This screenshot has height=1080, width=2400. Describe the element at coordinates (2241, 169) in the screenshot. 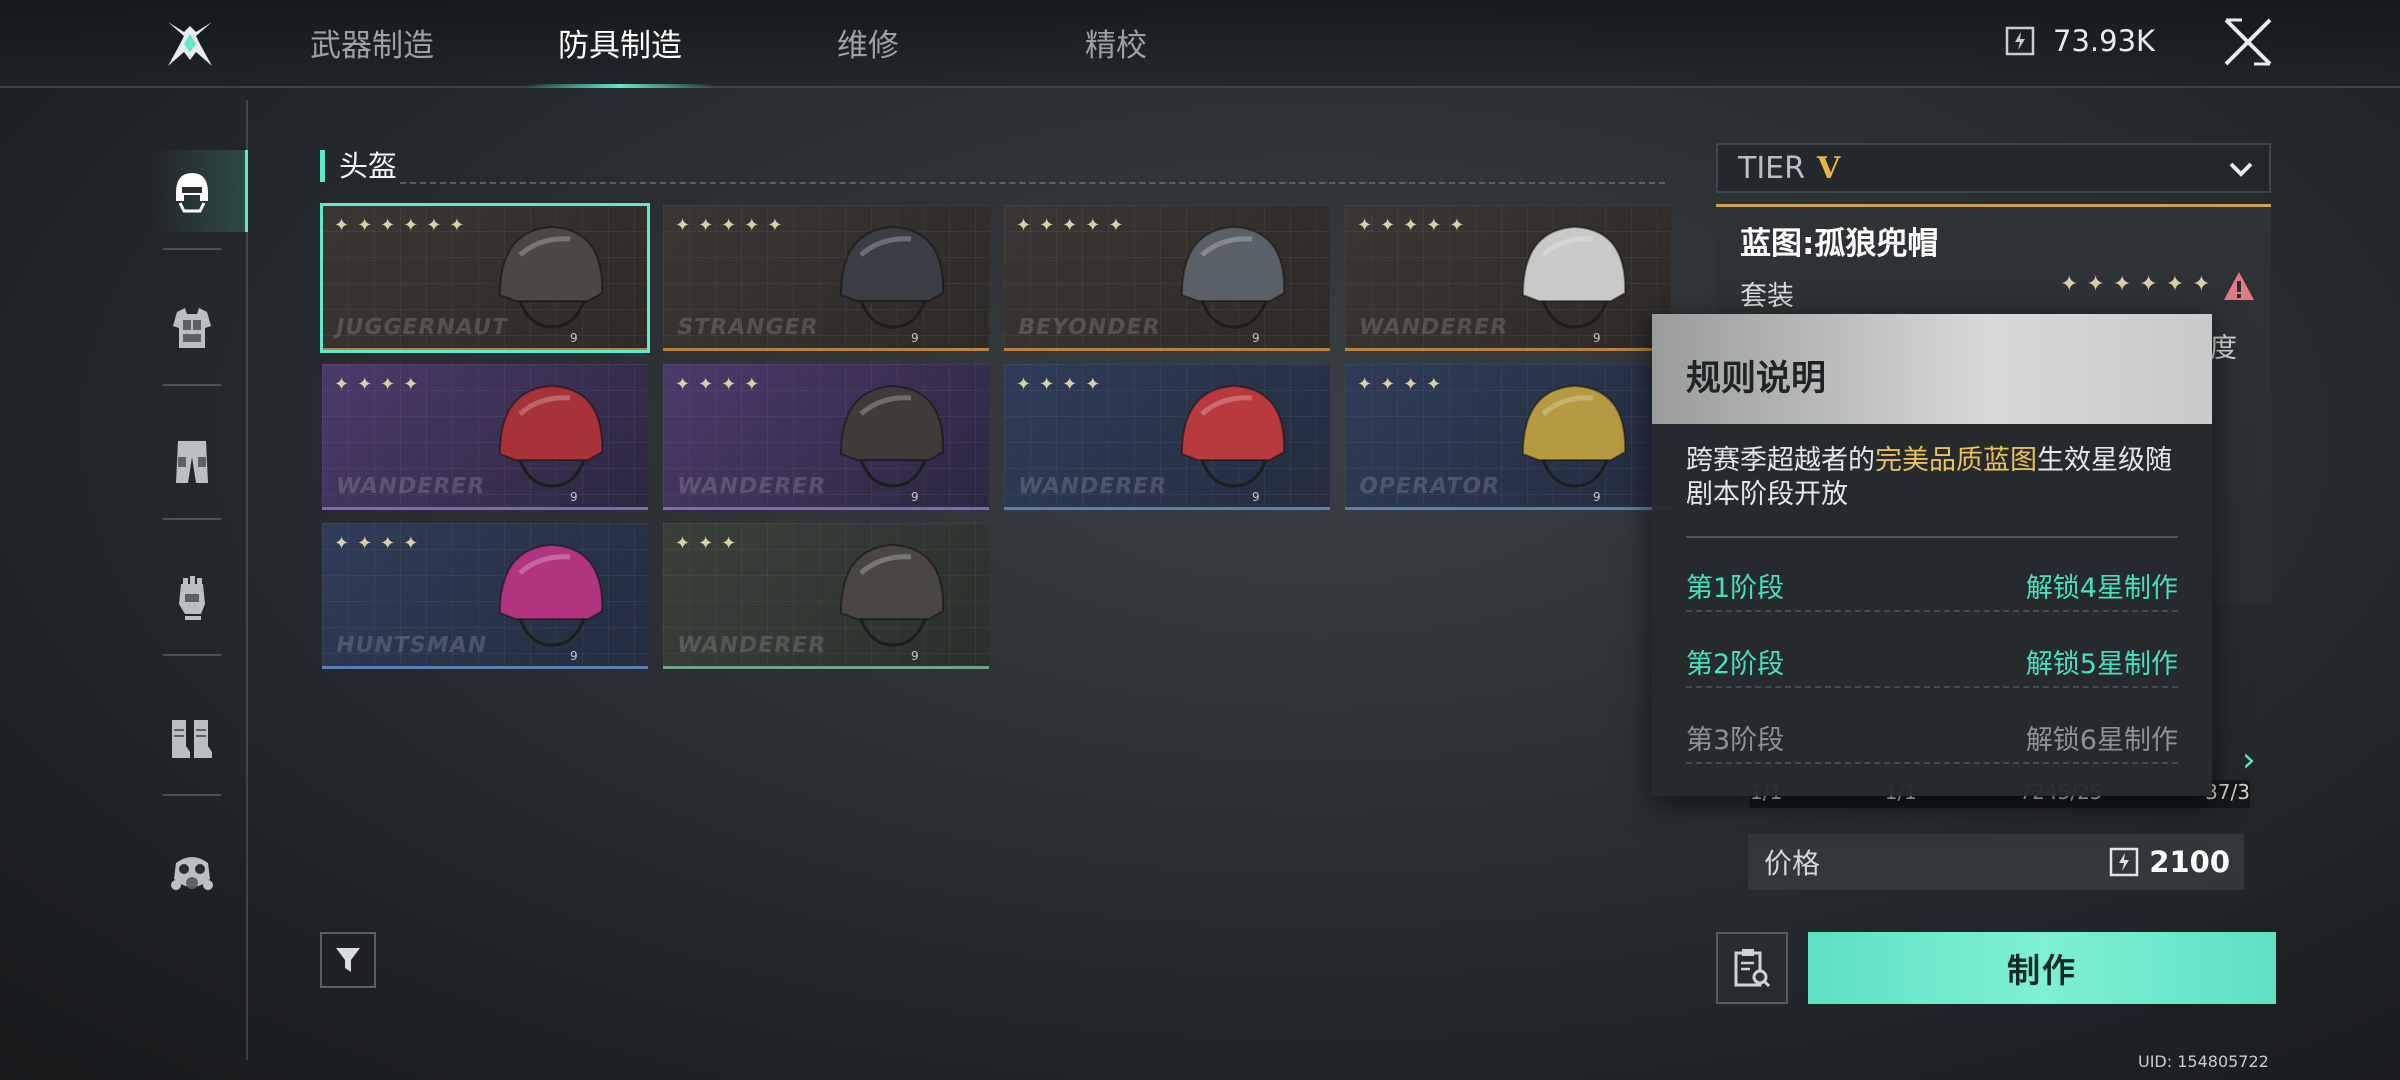

I see `chevron-down-icon` at that location.